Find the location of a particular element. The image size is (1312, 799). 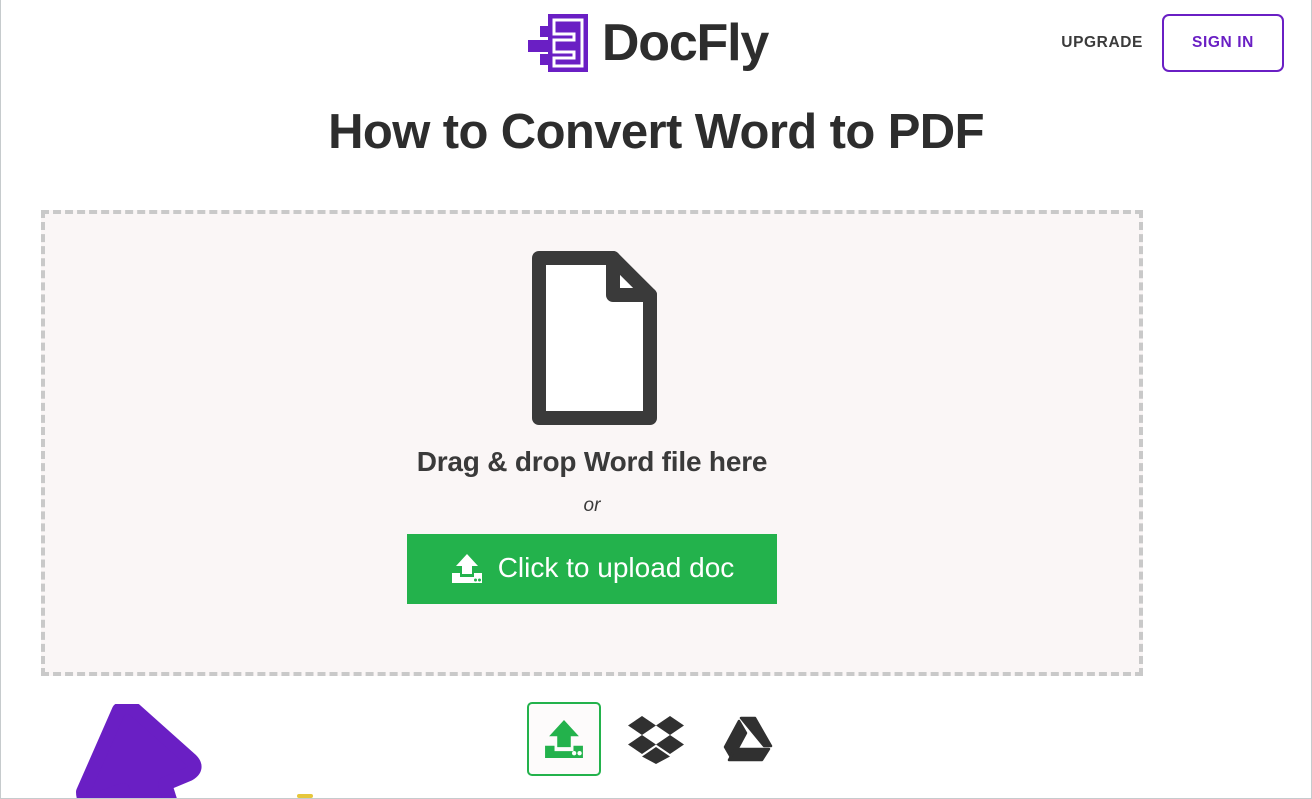

page-edge-sliver is located at coordinates (305, 796).